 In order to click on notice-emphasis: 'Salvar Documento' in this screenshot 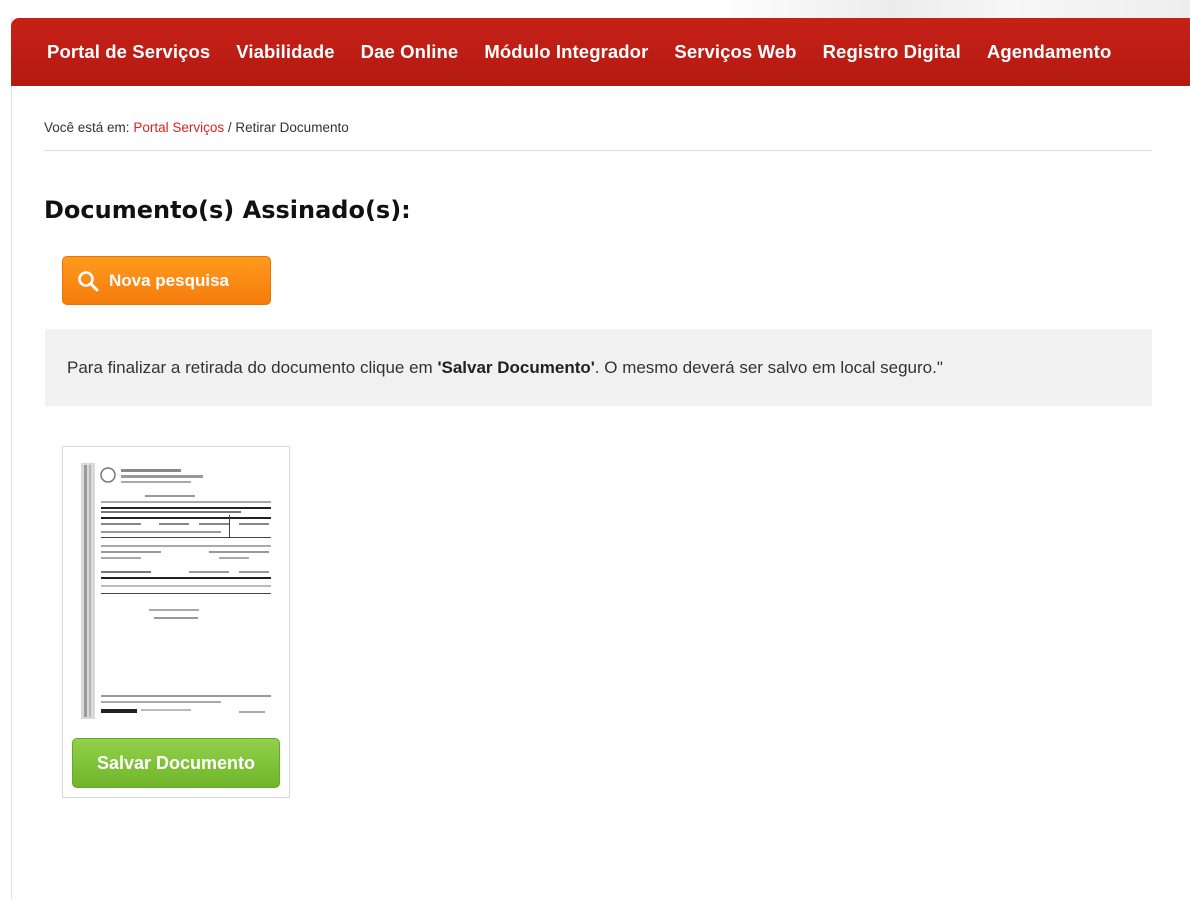, I will do `click(516, 367)`.